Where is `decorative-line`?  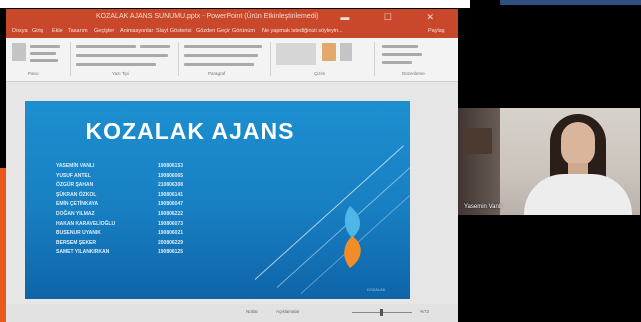
decorative-line is located at coordinates (329, 212).